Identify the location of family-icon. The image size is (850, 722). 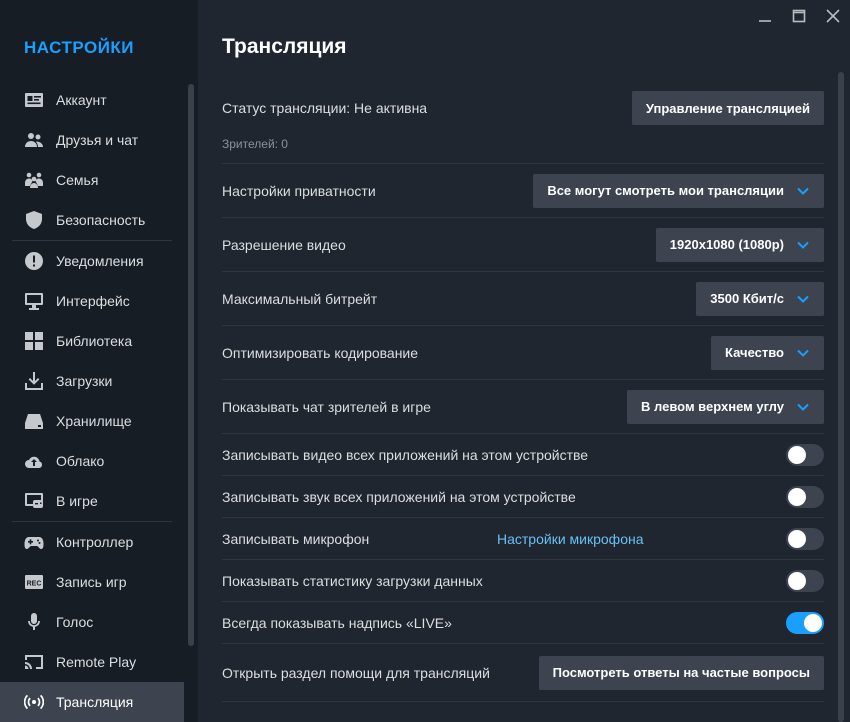
(34, 180).